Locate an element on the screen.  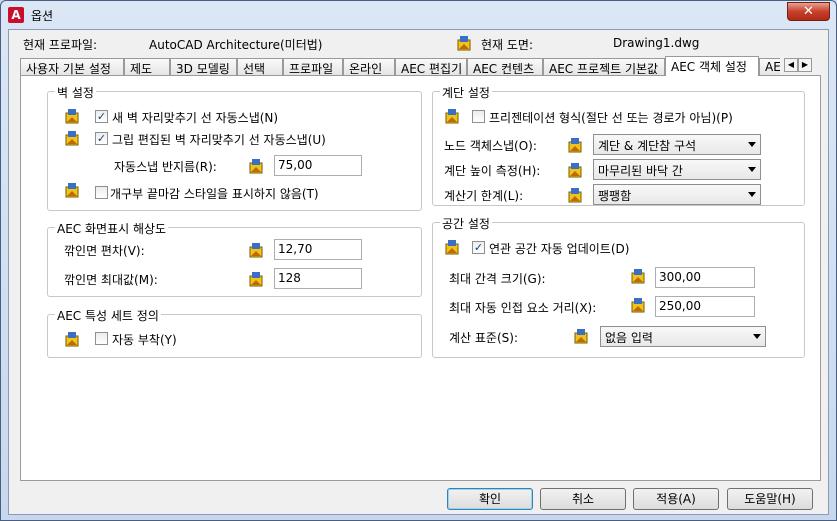
max-gap-input: 300,00 is located at coordinates (705, 277).